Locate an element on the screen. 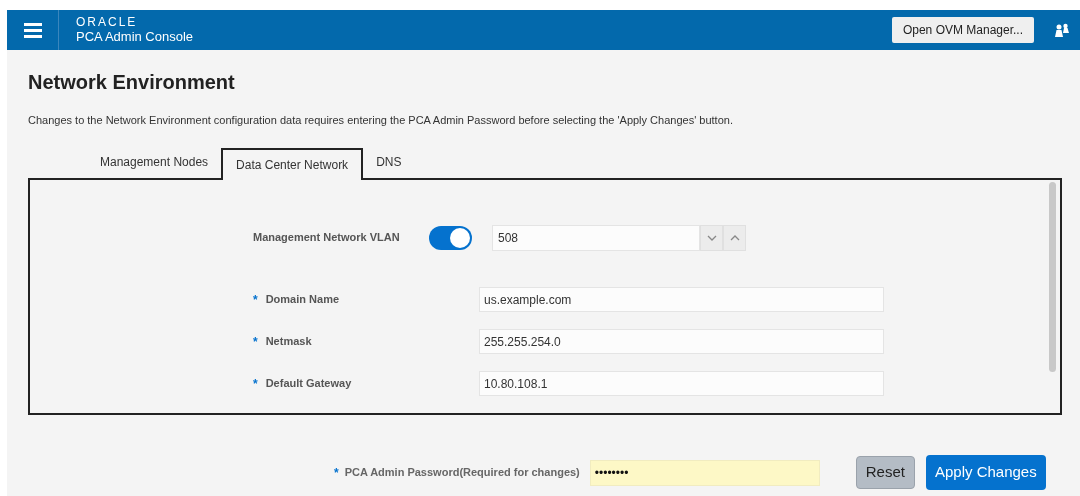 The image size is (1080, 496). tab: DNS is located at coordinates (389, 161).